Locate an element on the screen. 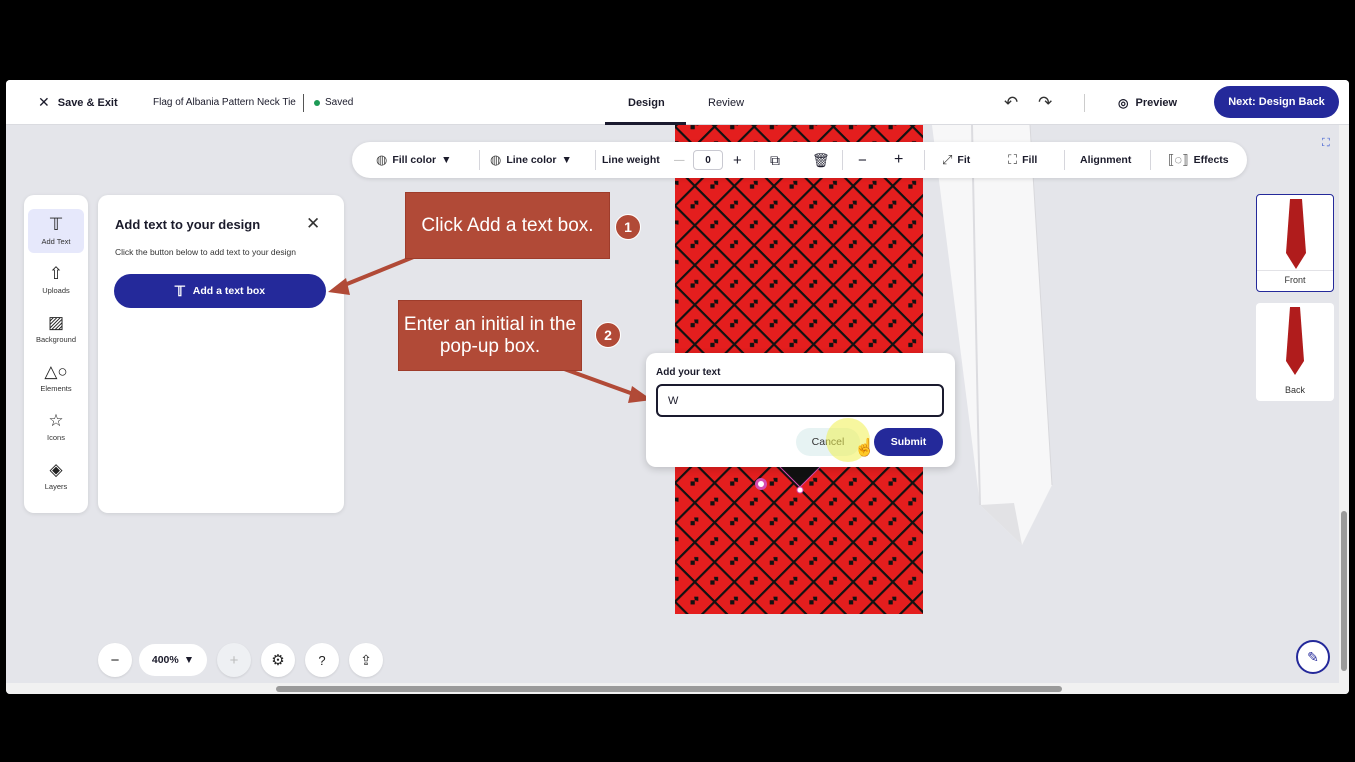 The image size is (1355, 762). settings-icon: ⚙ is located at coordinates (278, 660).